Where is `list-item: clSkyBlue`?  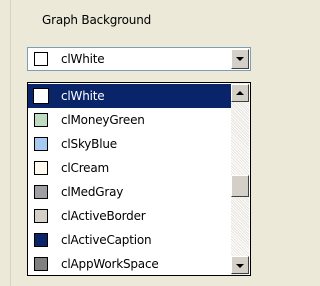 list-item: clSkyBlue is located at coordinates (129, 144).